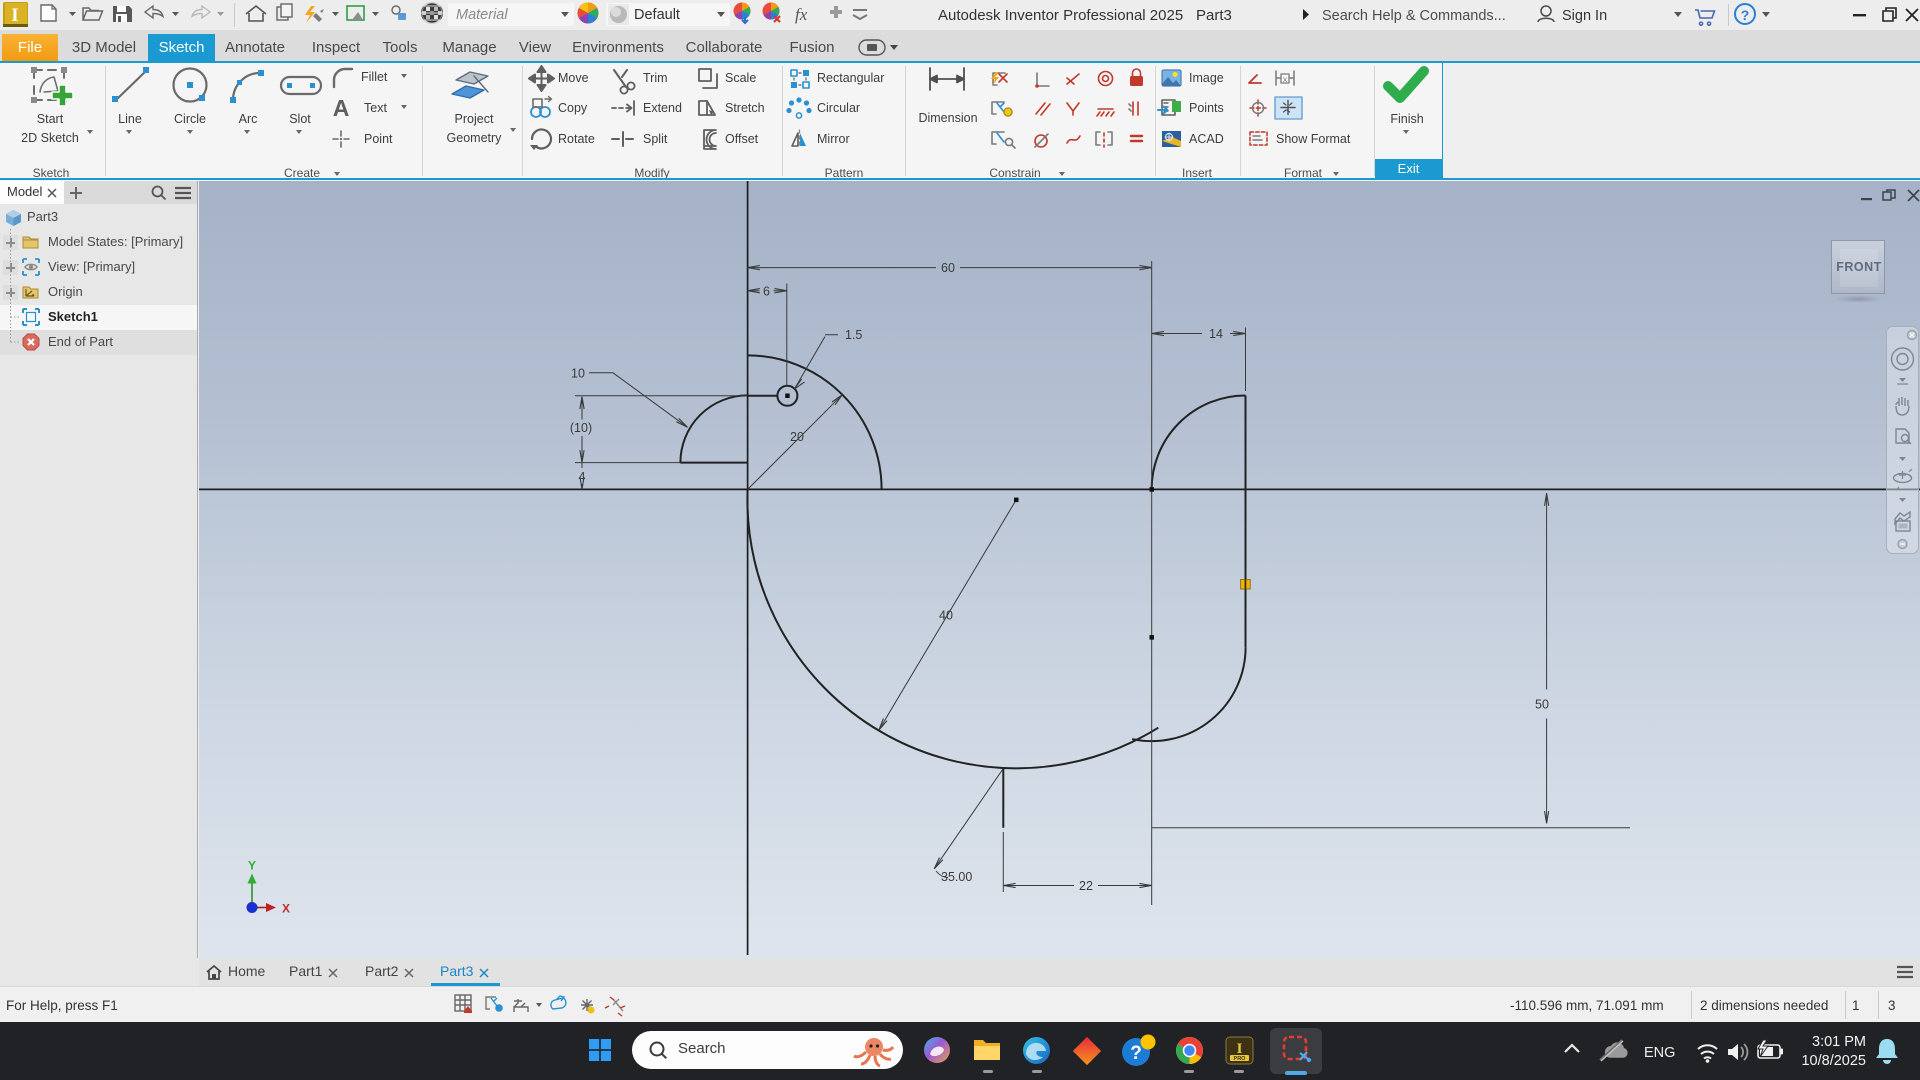 This screenshot has height=1080, width=1920. I want to click on svg-text: 22, so click(1086, 886).